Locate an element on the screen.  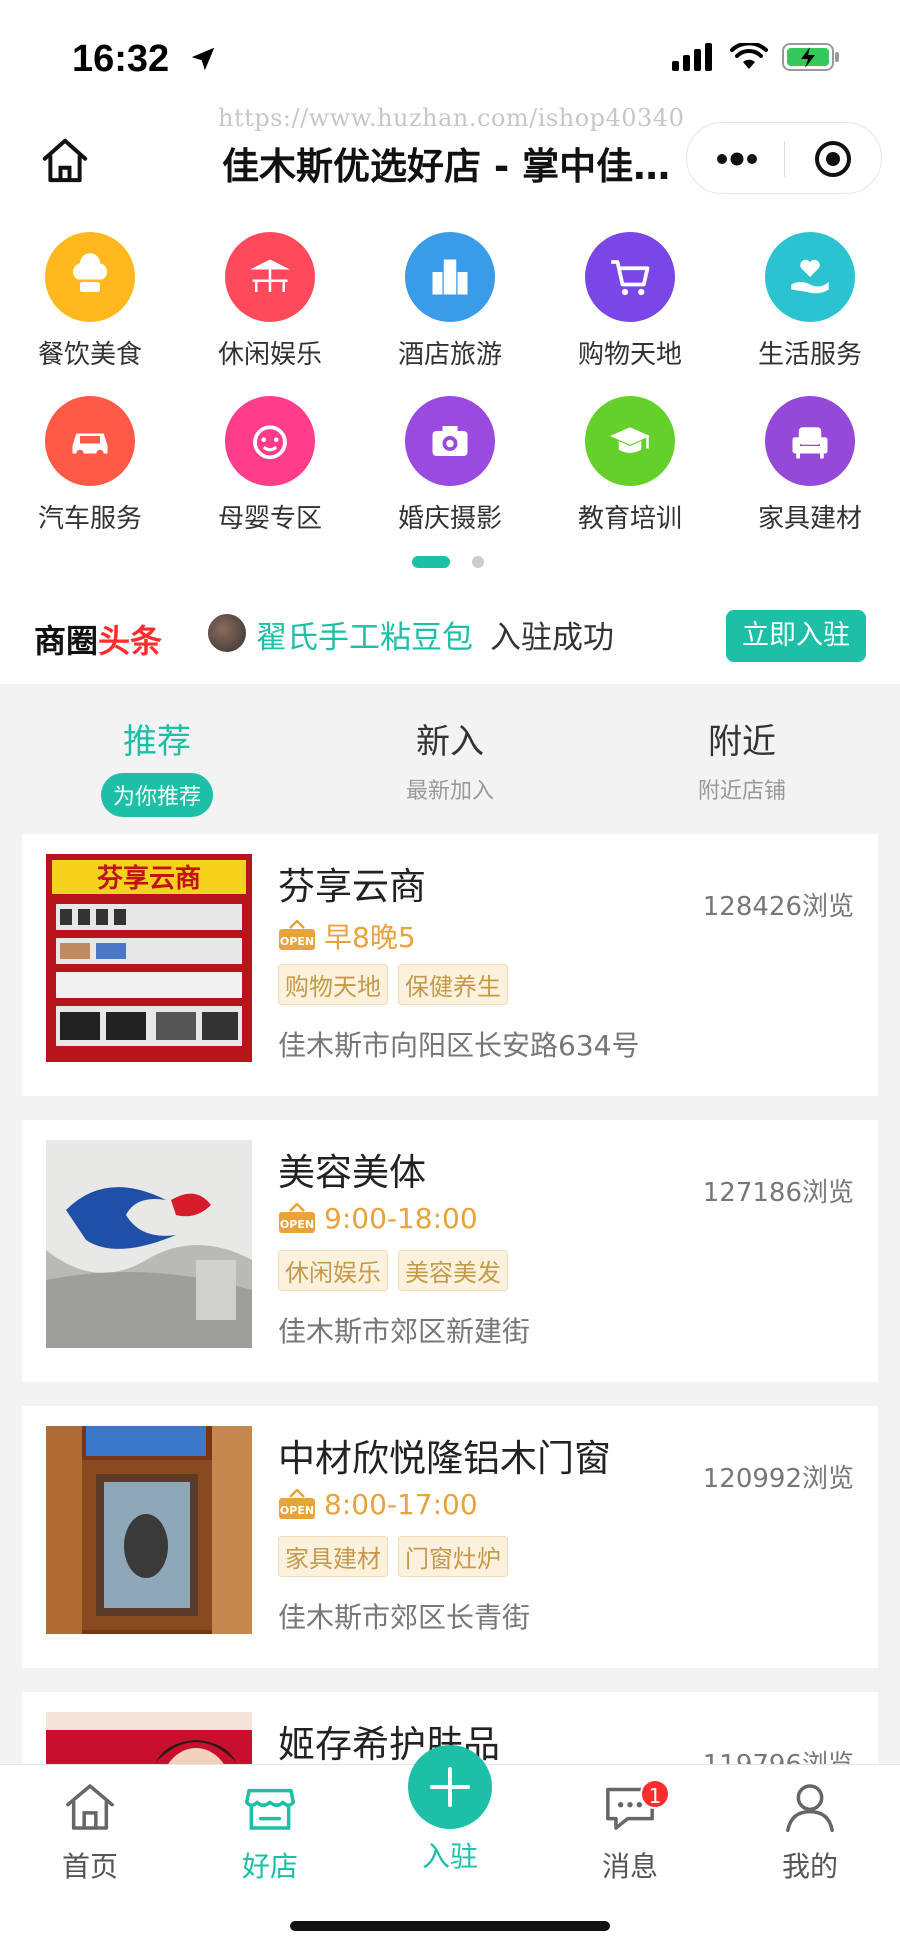
carousel-indicator is located at coordinates (450, 563).